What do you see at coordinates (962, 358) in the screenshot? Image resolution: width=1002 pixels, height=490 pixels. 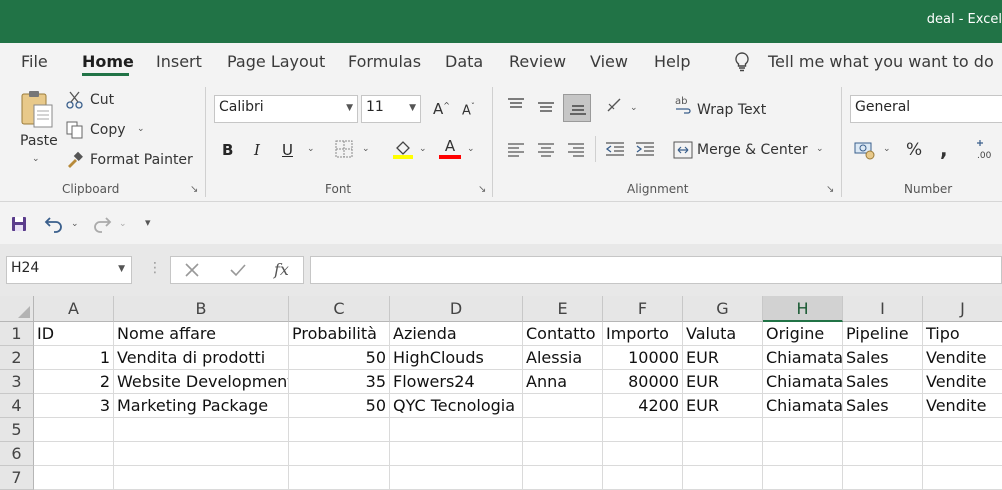 I see `cell-j2: Vendite` at bounding box center [962, 358].